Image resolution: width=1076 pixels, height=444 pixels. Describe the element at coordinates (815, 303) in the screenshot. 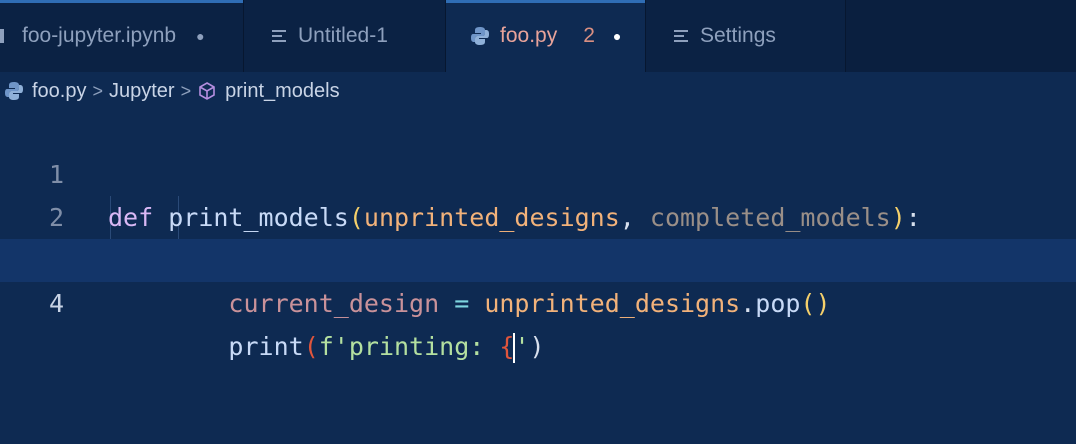

I see `paren: ()` at that location.